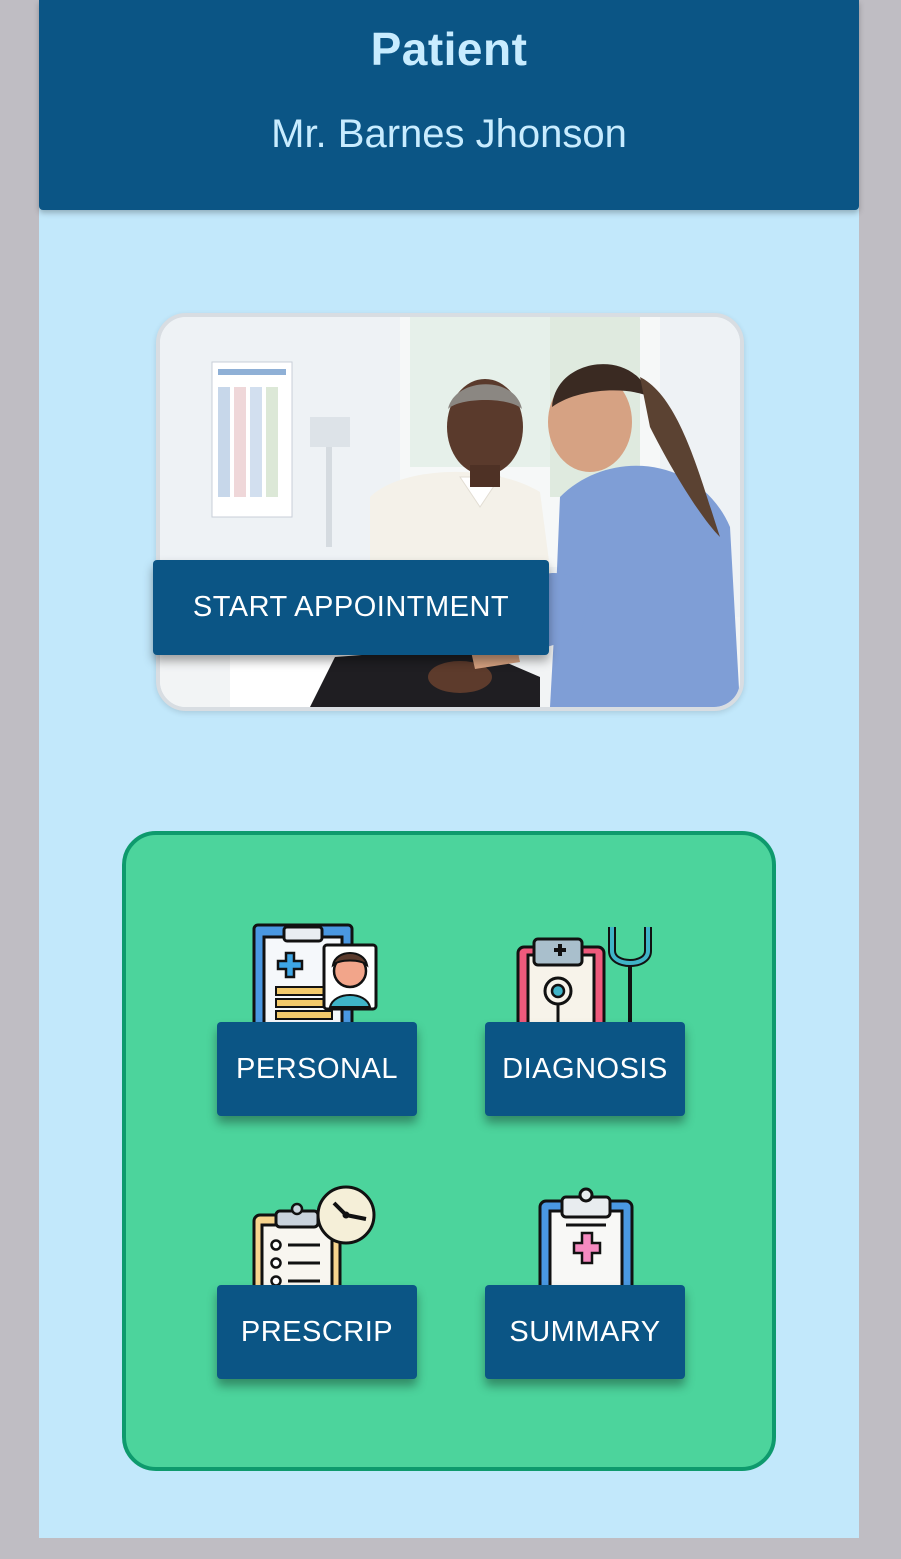 This screenshot has height=1559, width=901. What do you see at coordinates (585, 1332) in the screenshot?
I see `summary-button: SUMMARY` at bounding box center [585, 1332].